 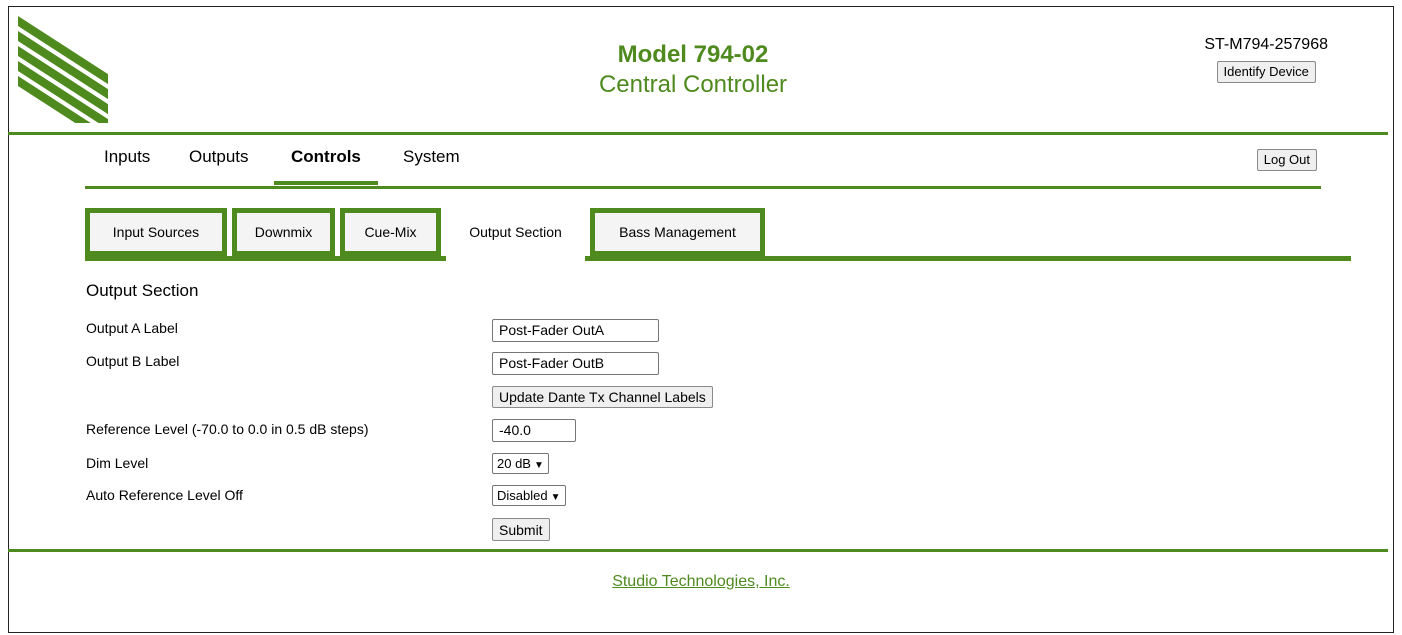 What do you see at coordinates (602, 397) in the screenshot?
I see `update-dante-labels-button: Update Dante Tx Channel Labels` at bounding box center [602, 397].